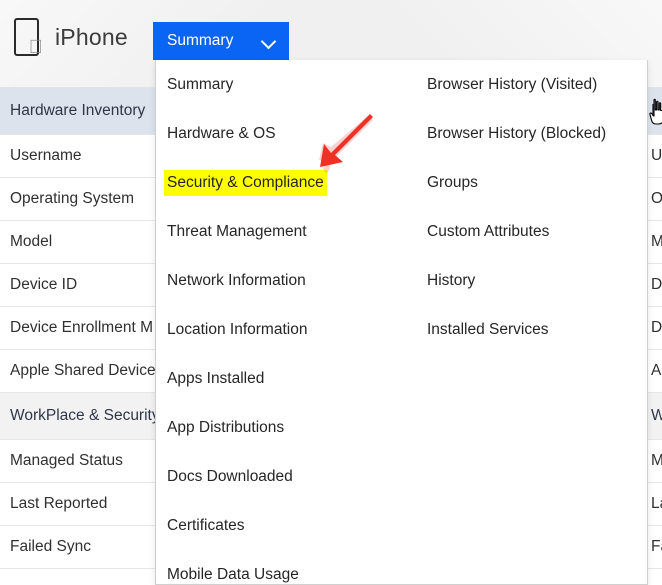  I want to click on dropdown-item-label: Mobile Data Usage, so click(233, 574).